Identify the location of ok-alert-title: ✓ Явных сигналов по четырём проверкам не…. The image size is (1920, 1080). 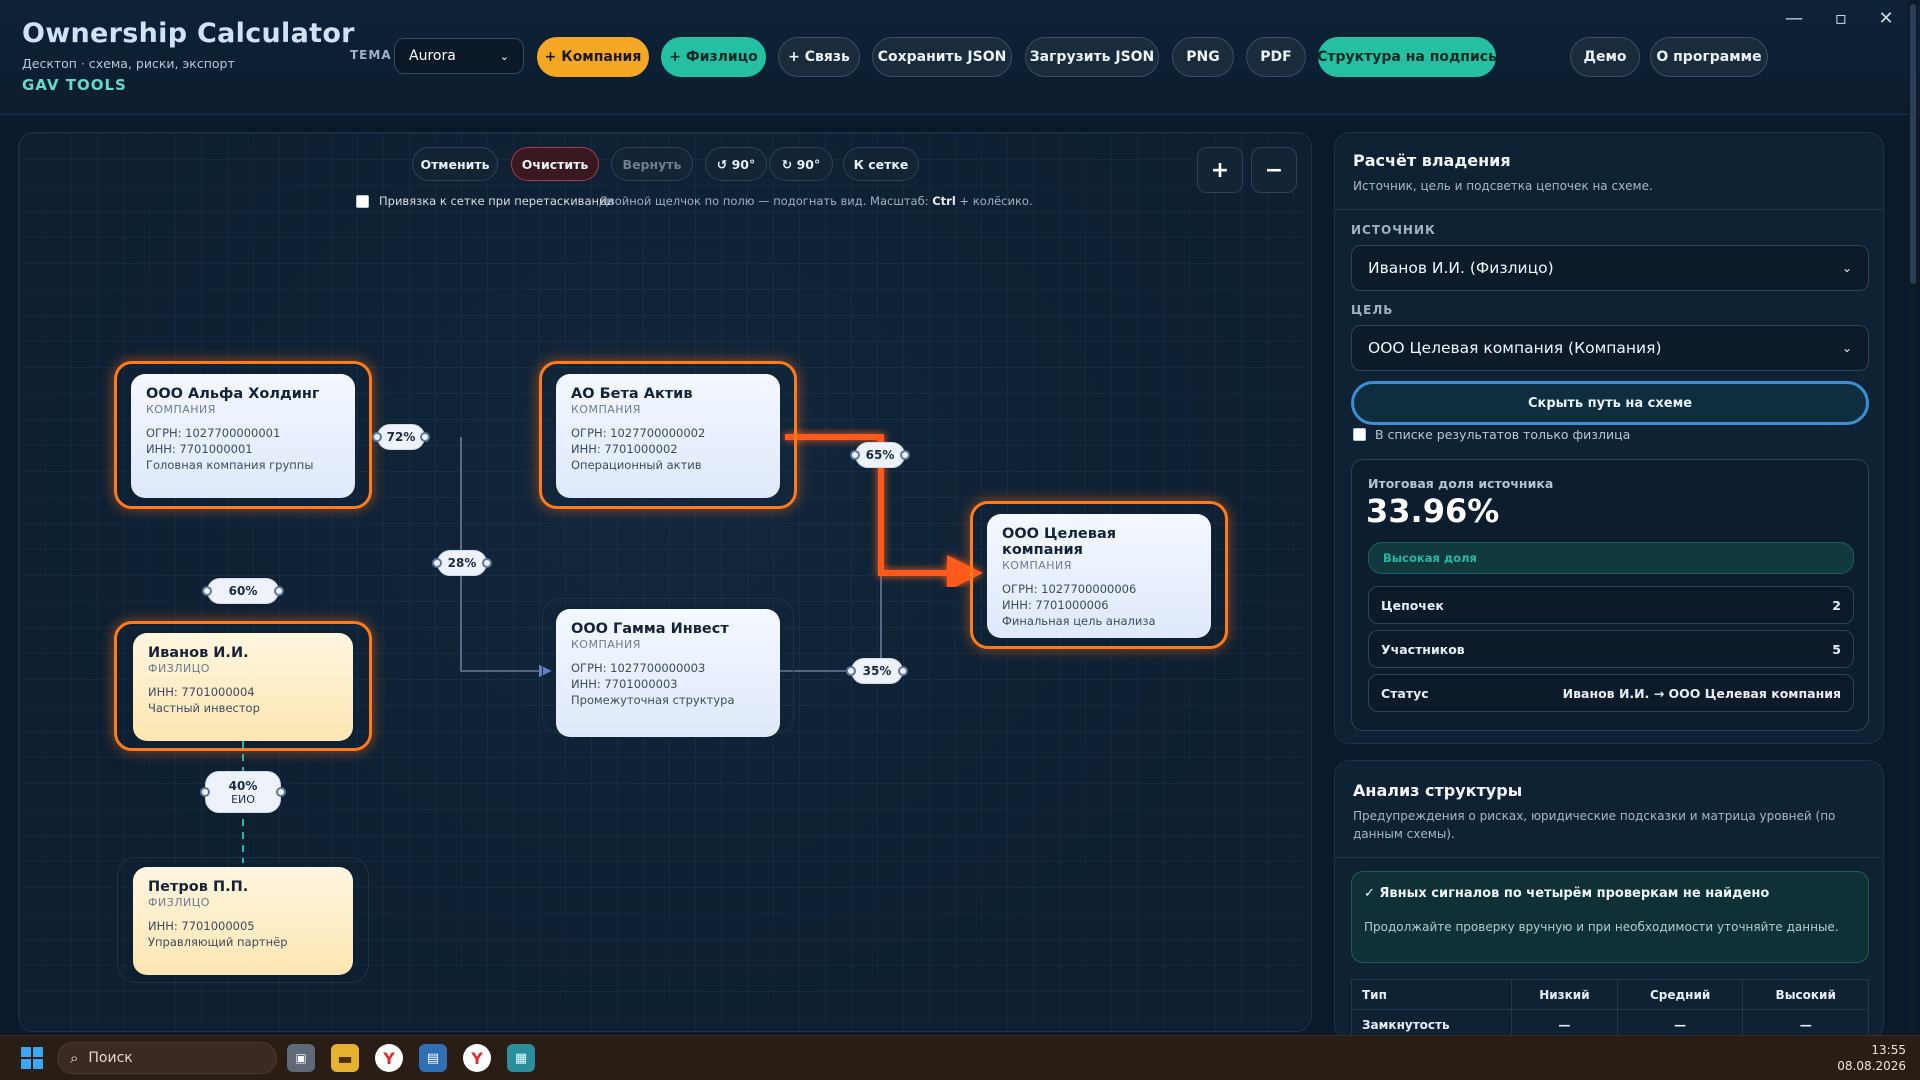
(1567, 893).